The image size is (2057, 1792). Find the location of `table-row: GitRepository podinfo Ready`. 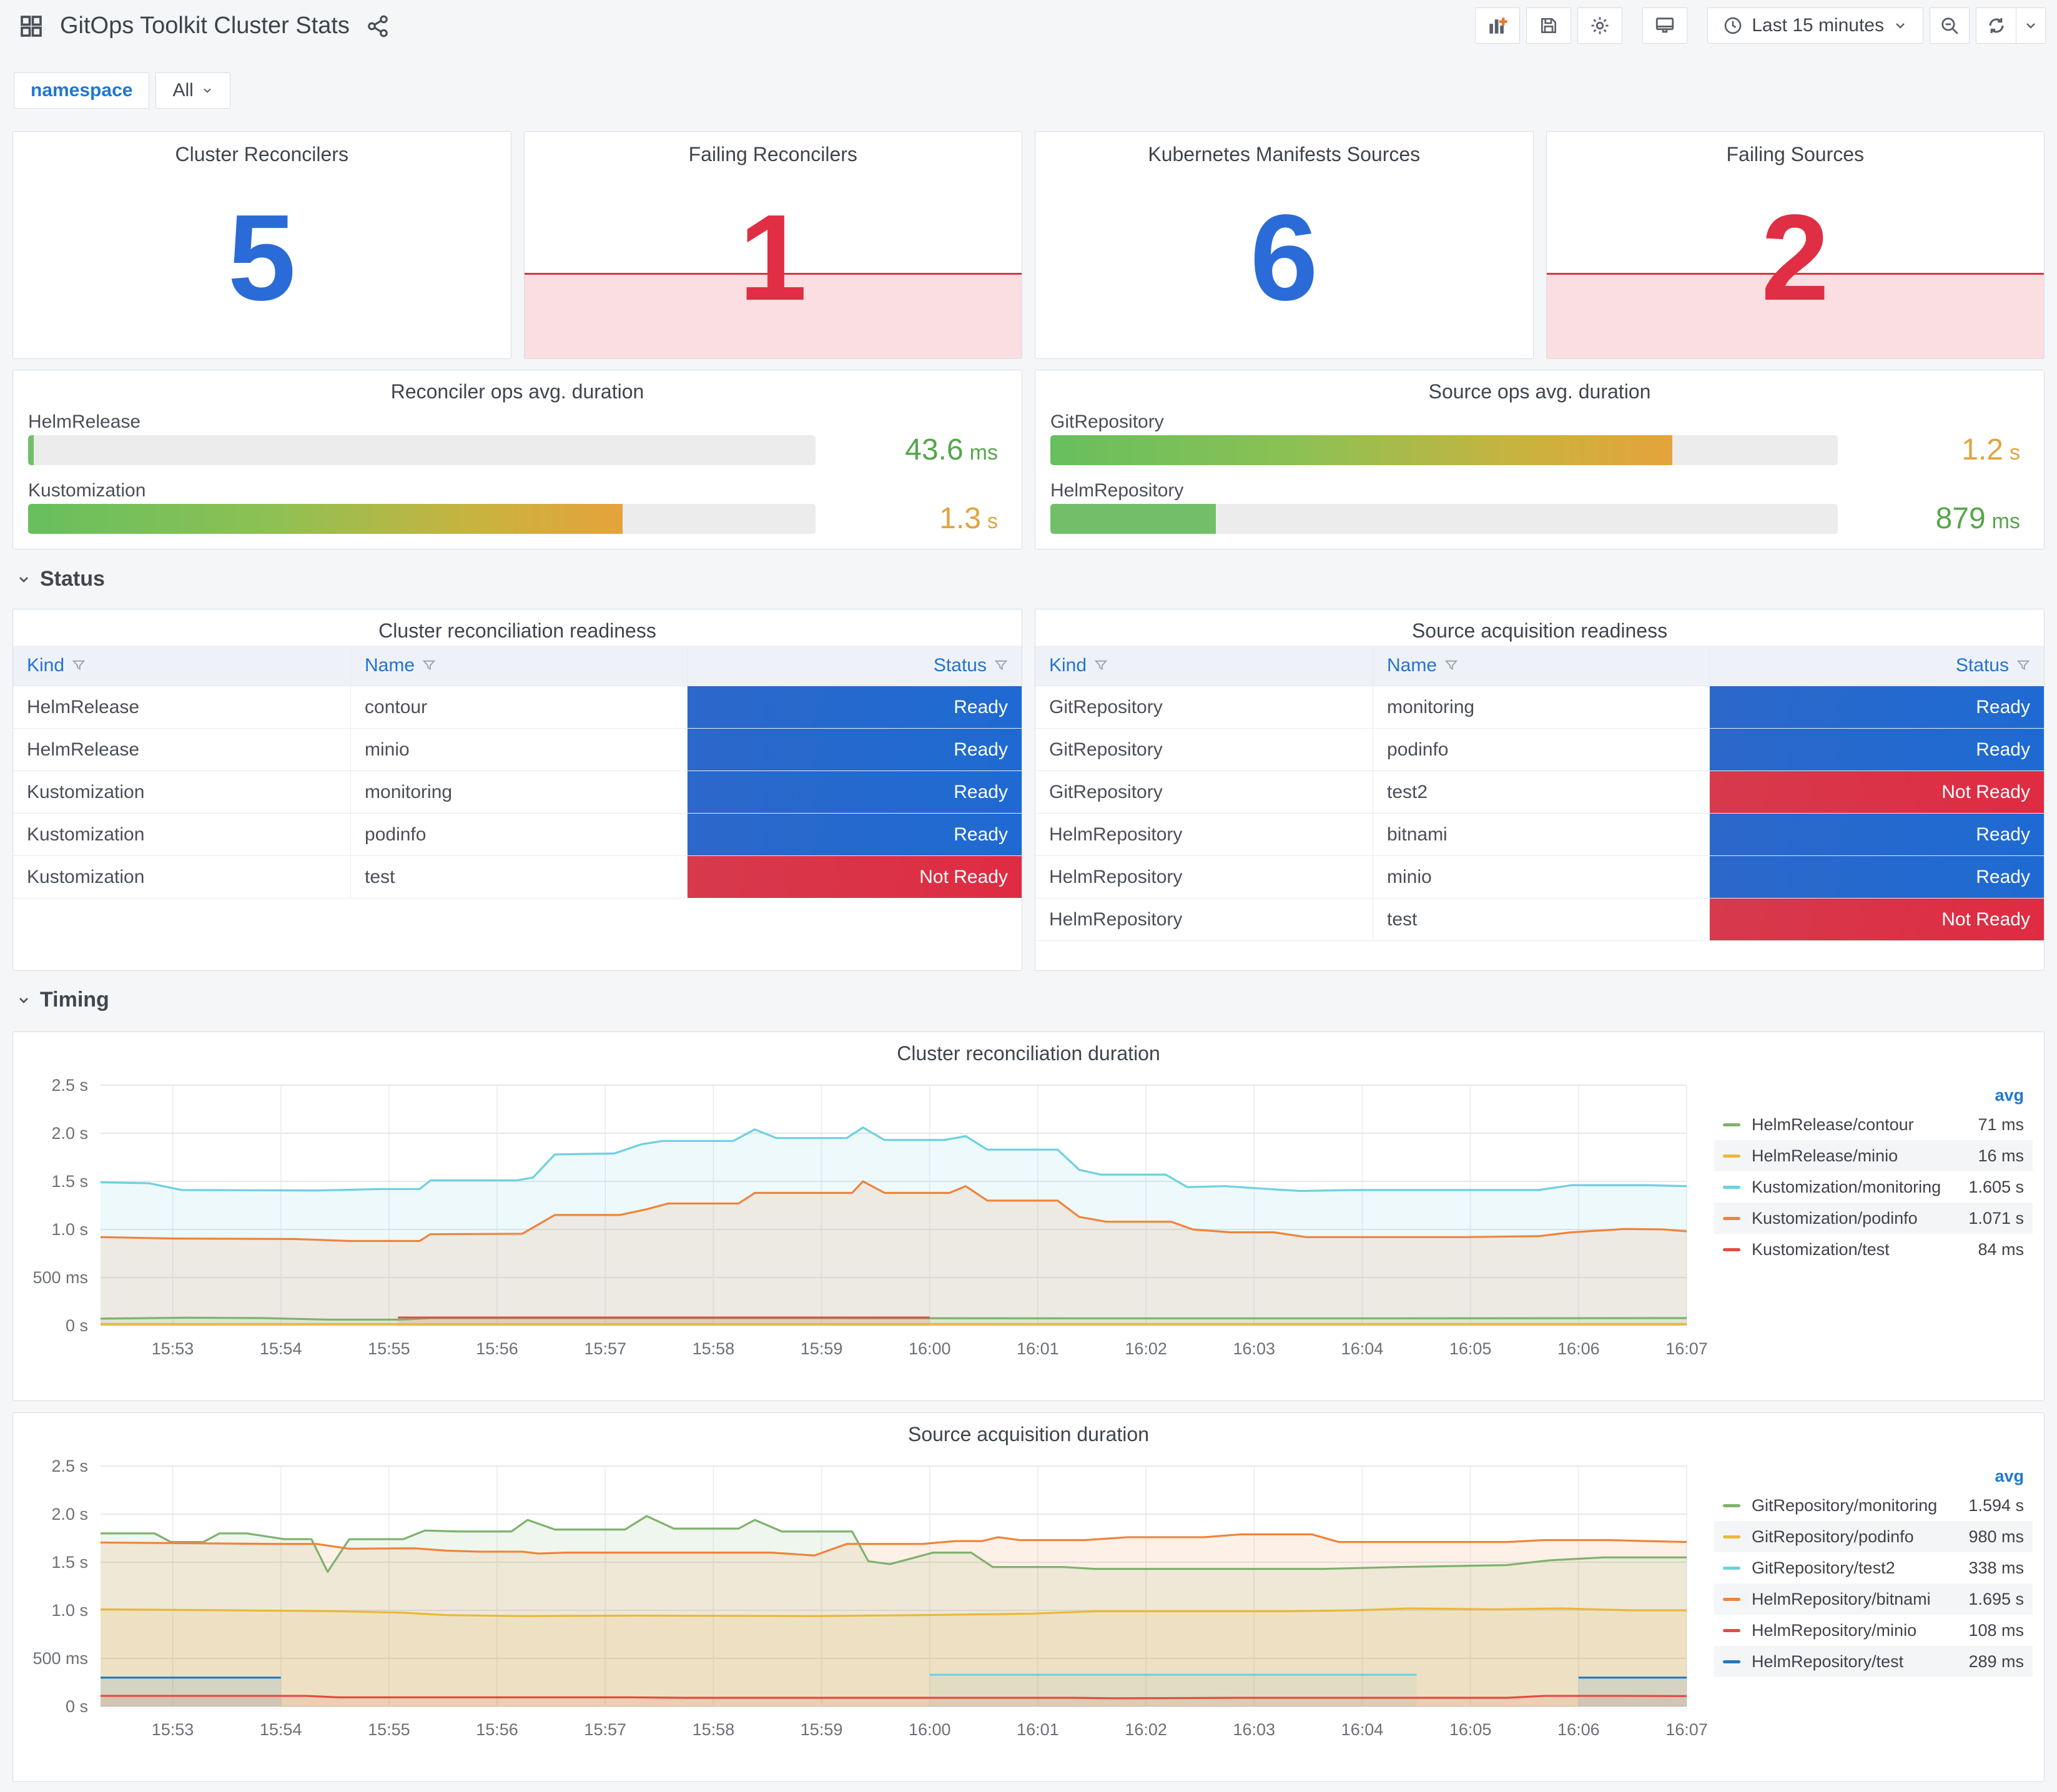

table-row: GitRepository podinfo Ready is located at coordinates (1539, 750).